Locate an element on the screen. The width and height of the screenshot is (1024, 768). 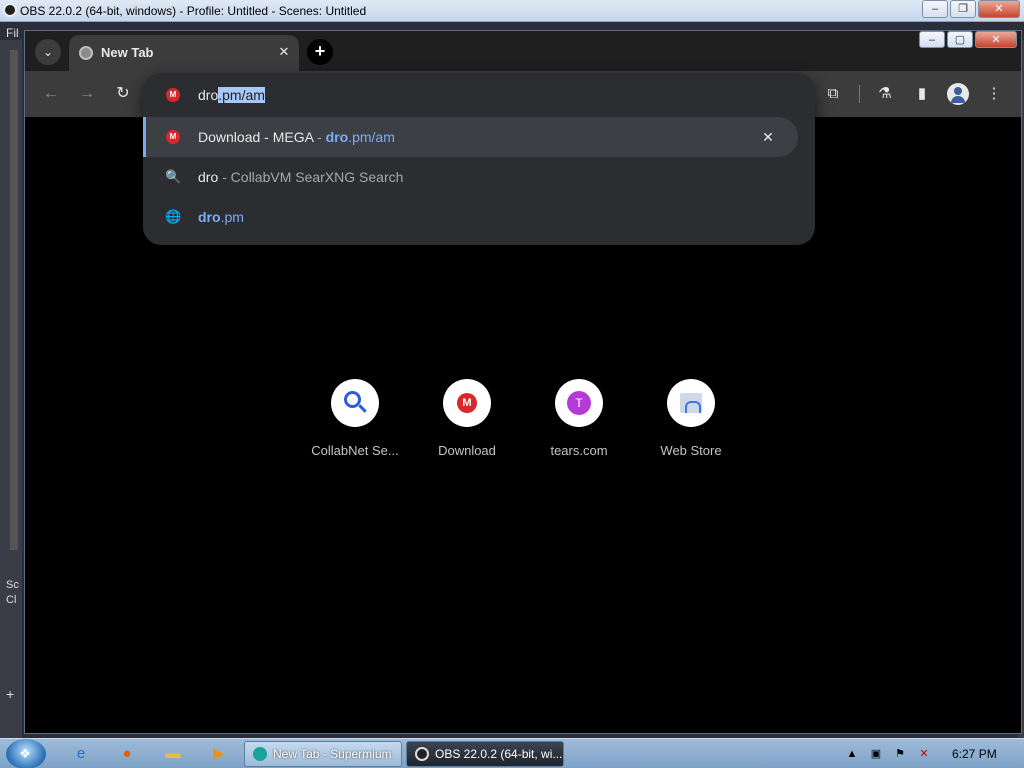
omnibox-input: M dro.pm/am is located at coordinates (479, 95).